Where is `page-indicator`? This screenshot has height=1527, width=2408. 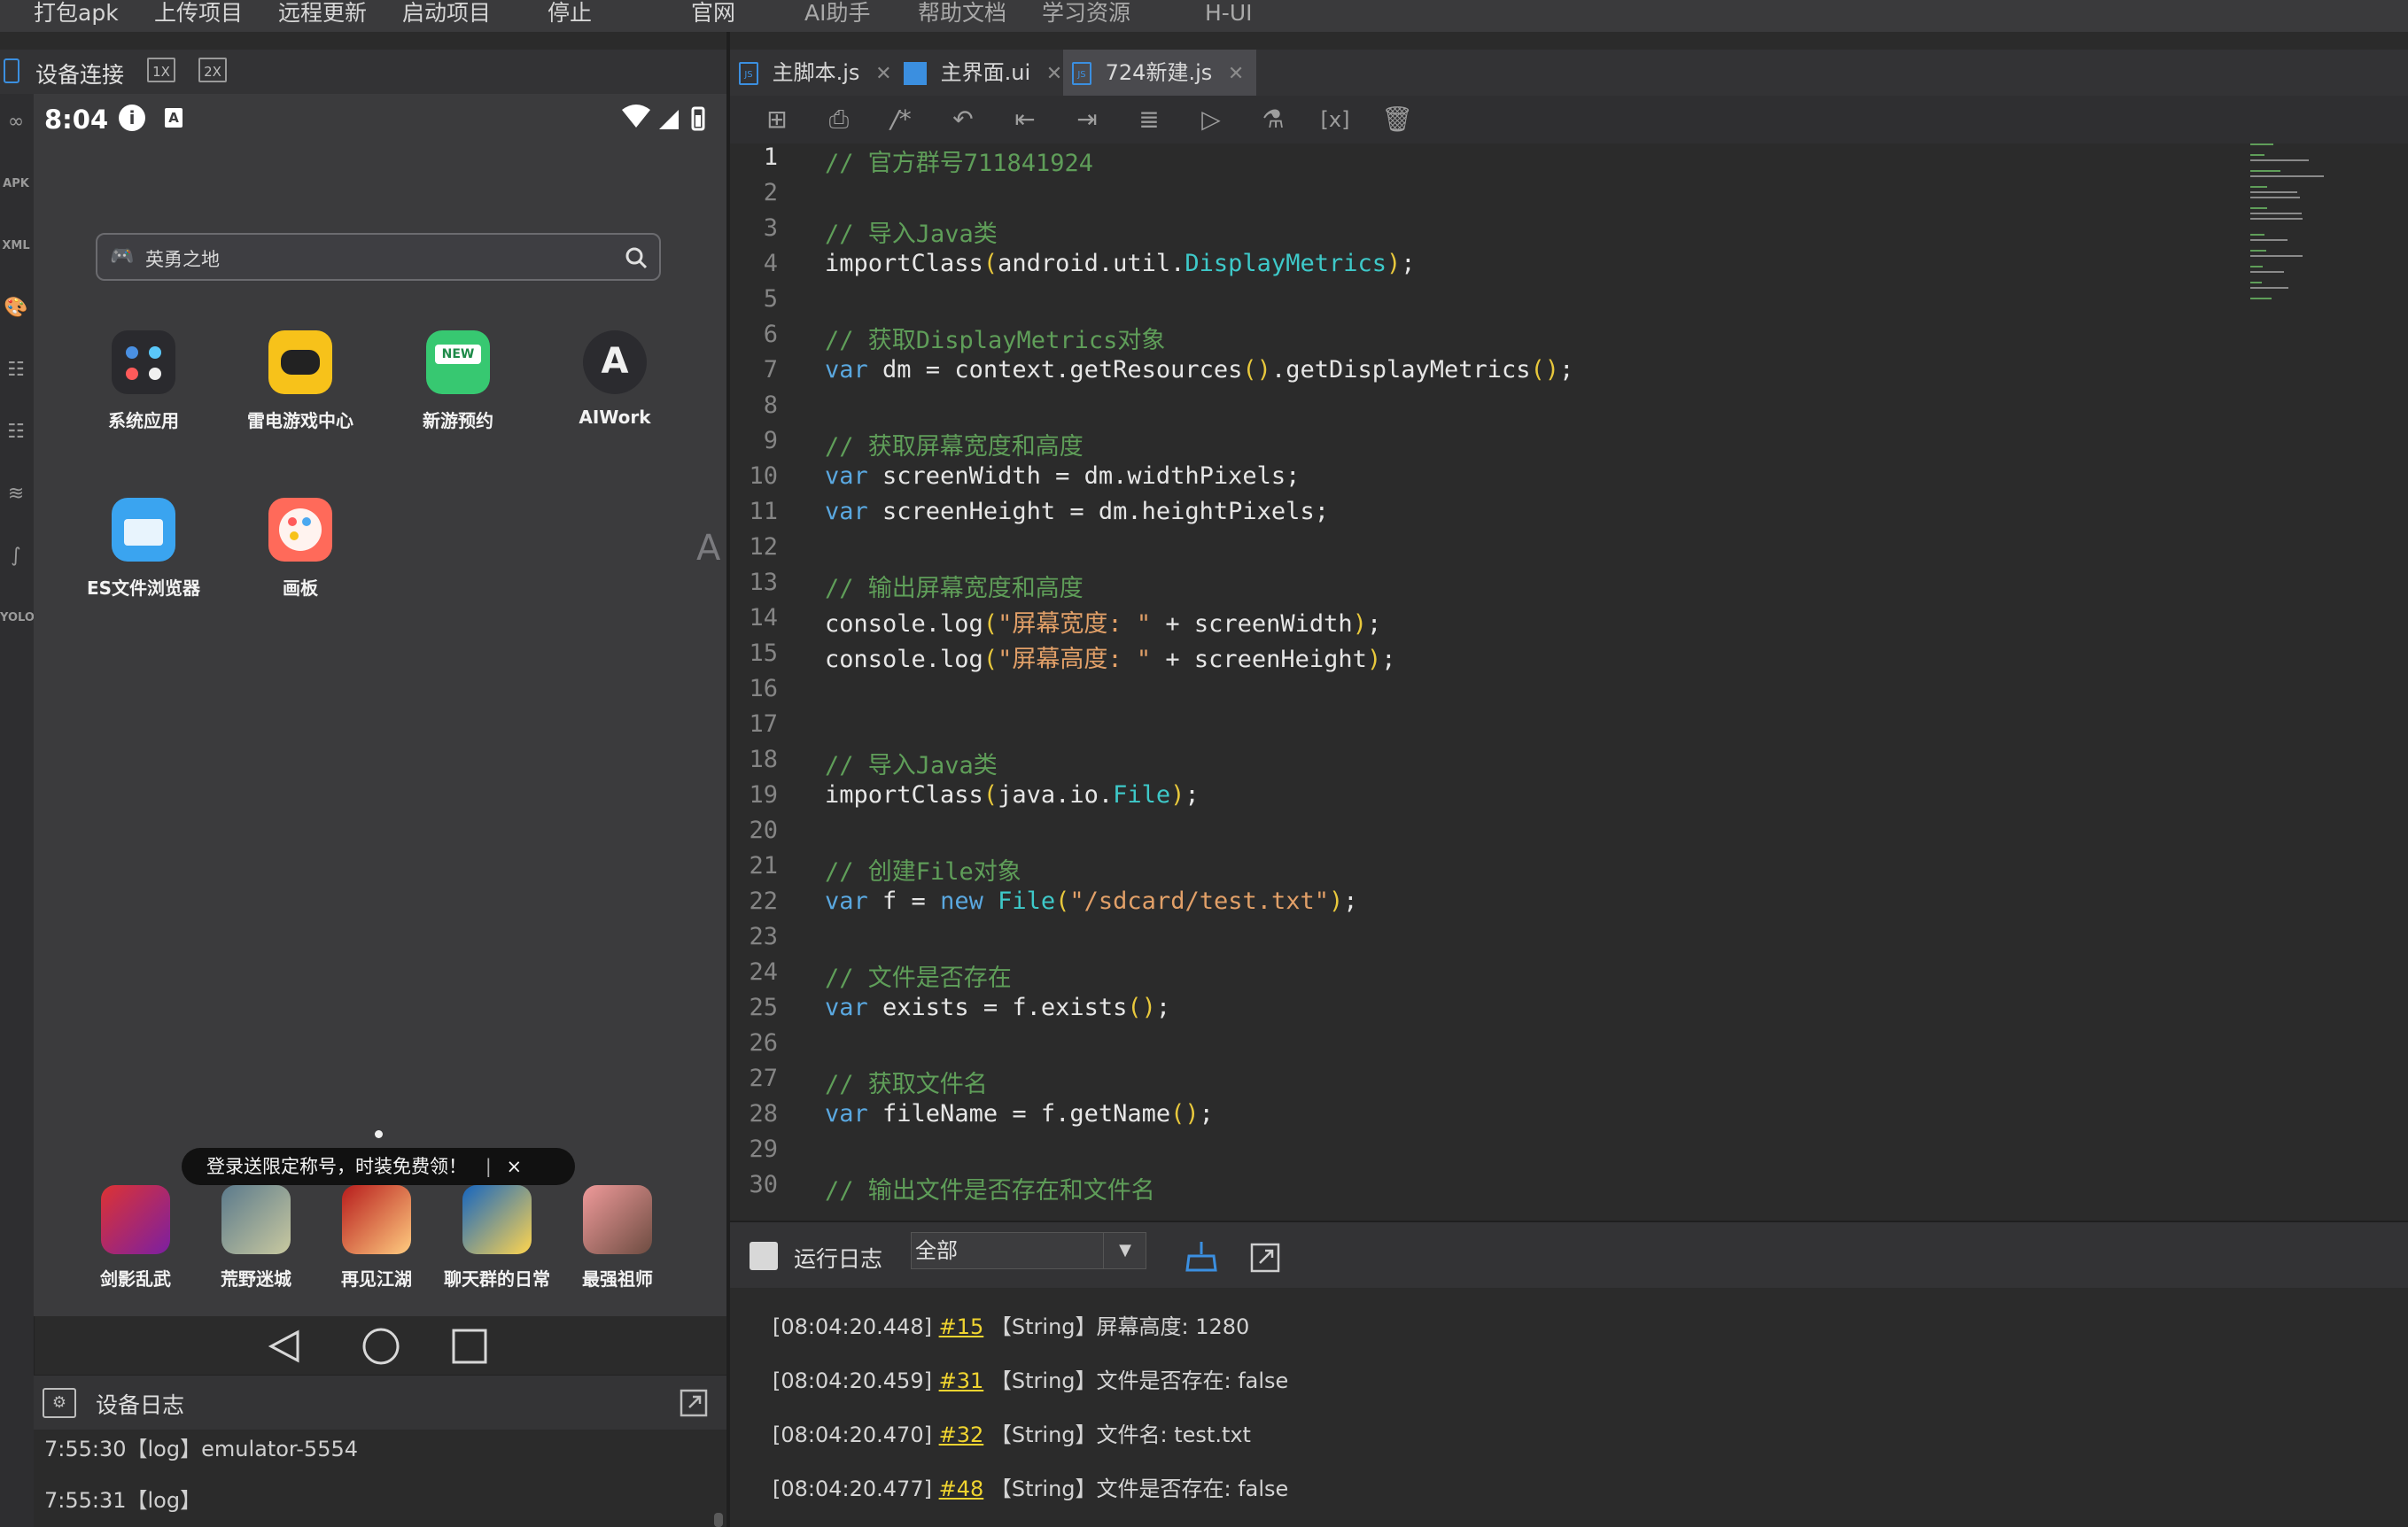 page-indicator is located at coordinates (379, 1134).